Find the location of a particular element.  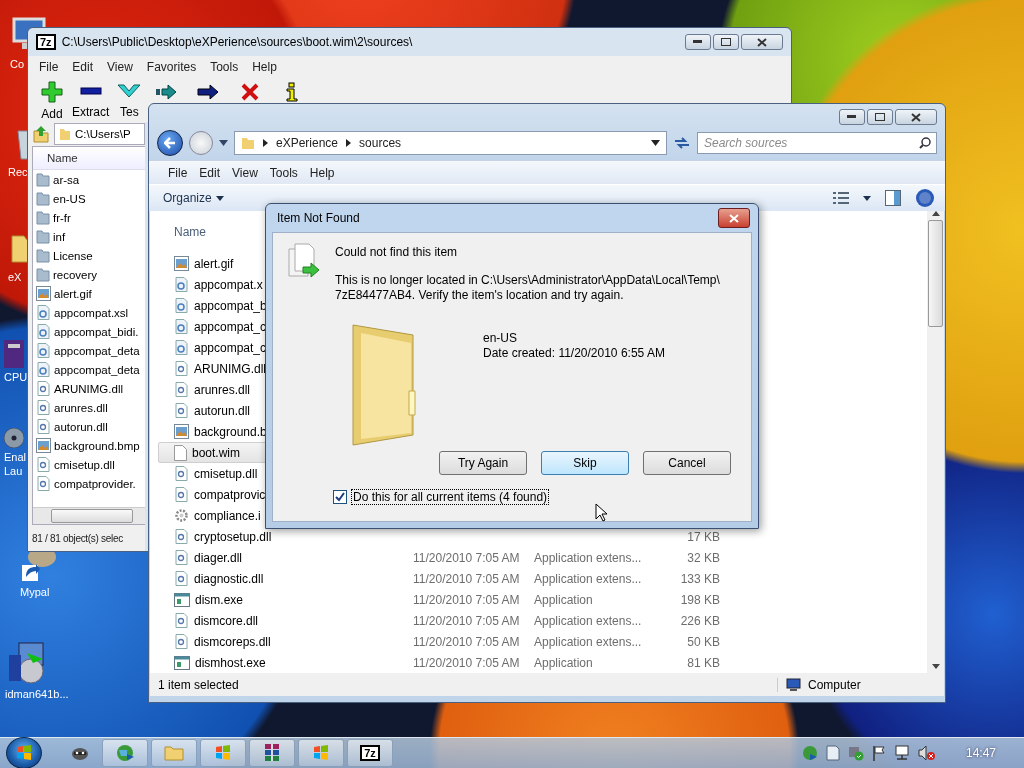

size-text: 81 KB is located at coordinates (703, 662).